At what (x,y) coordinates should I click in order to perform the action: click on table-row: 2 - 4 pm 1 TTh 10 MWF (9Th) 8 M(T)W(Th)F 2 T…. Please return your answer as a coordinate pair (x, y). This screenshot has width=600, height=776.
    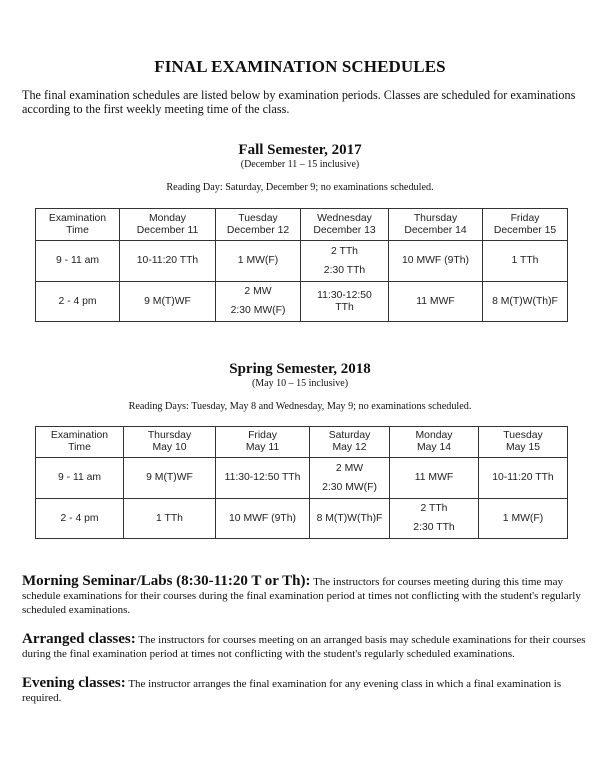
    Looking at the image, I should click on (301, 518).